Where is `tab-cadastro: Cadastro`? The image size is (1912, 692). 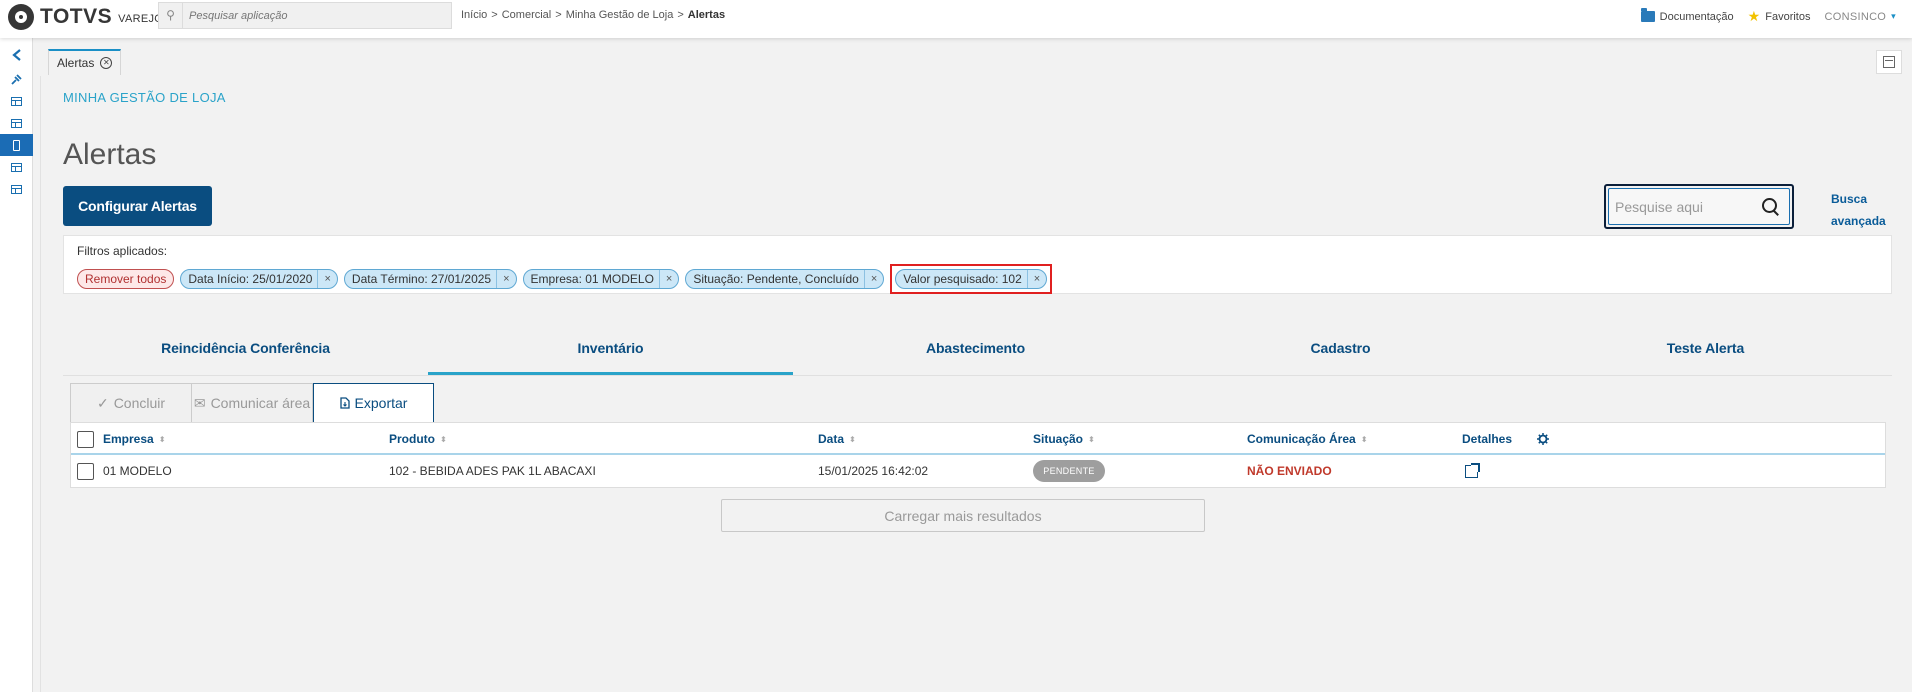
tab-cadastro: Cadastro is located at coordinates (1340, 351).